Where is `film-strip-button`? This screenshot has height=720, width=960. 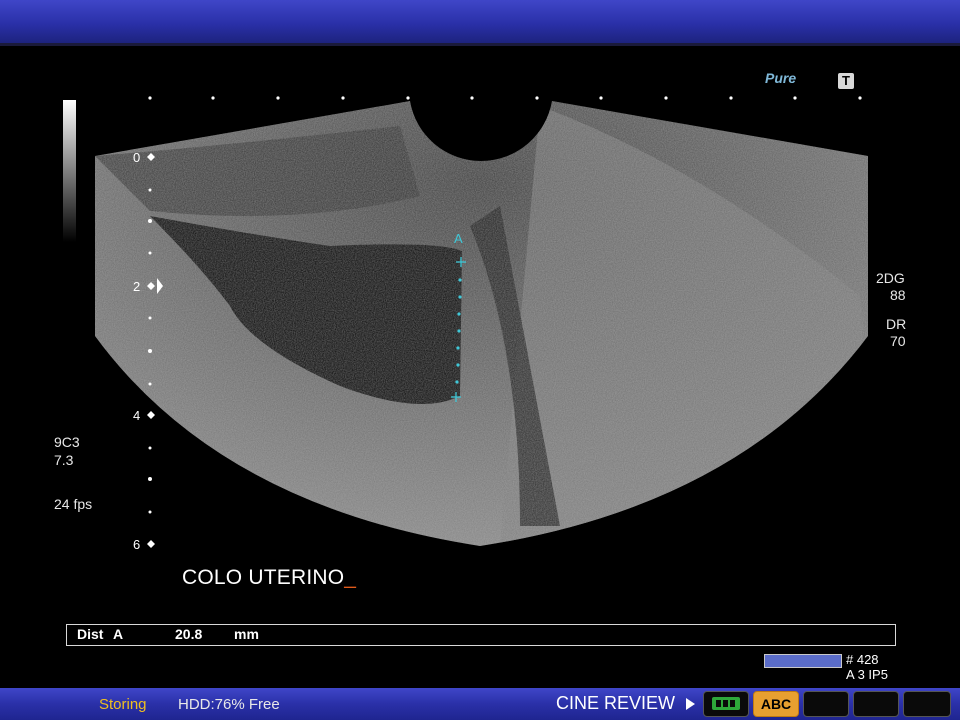 film-strip-button is located at coordinates (726, 704).